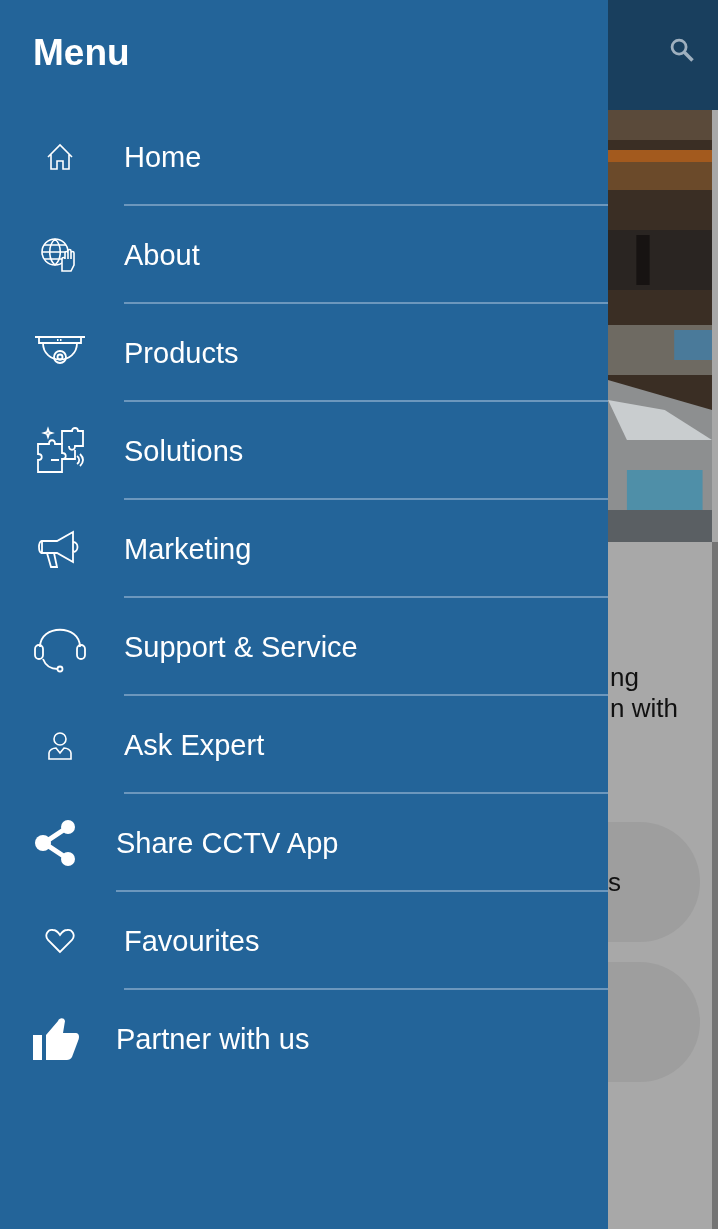  I want to click on person-icon, so click(60, 745).